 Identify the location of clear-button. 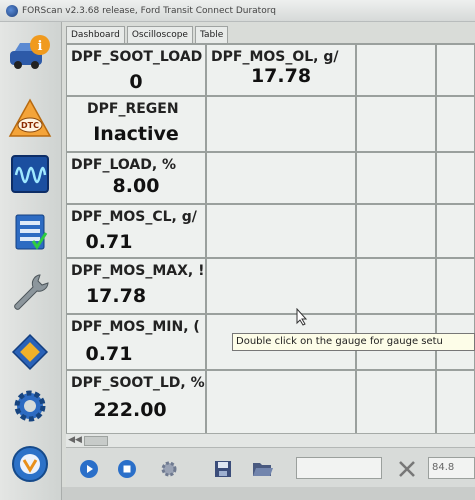
(407, 469).